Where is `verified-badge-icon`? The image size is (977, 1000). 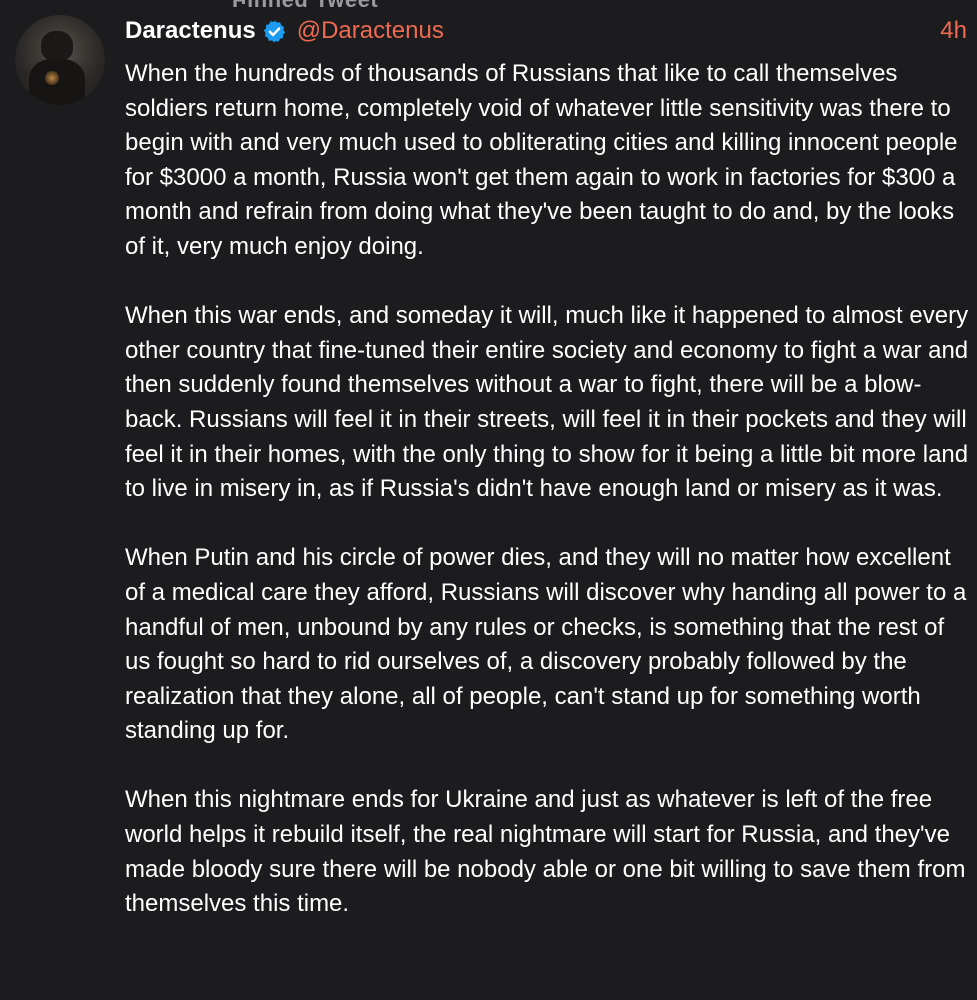
verified-badge-icon is located at coordinates (274, 31).